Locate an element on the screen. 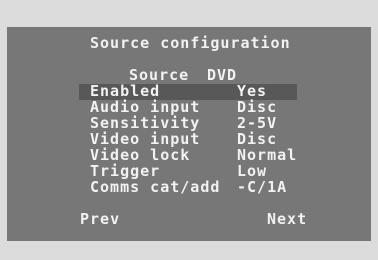  source-label: Source is located at coordinates (159, 75).